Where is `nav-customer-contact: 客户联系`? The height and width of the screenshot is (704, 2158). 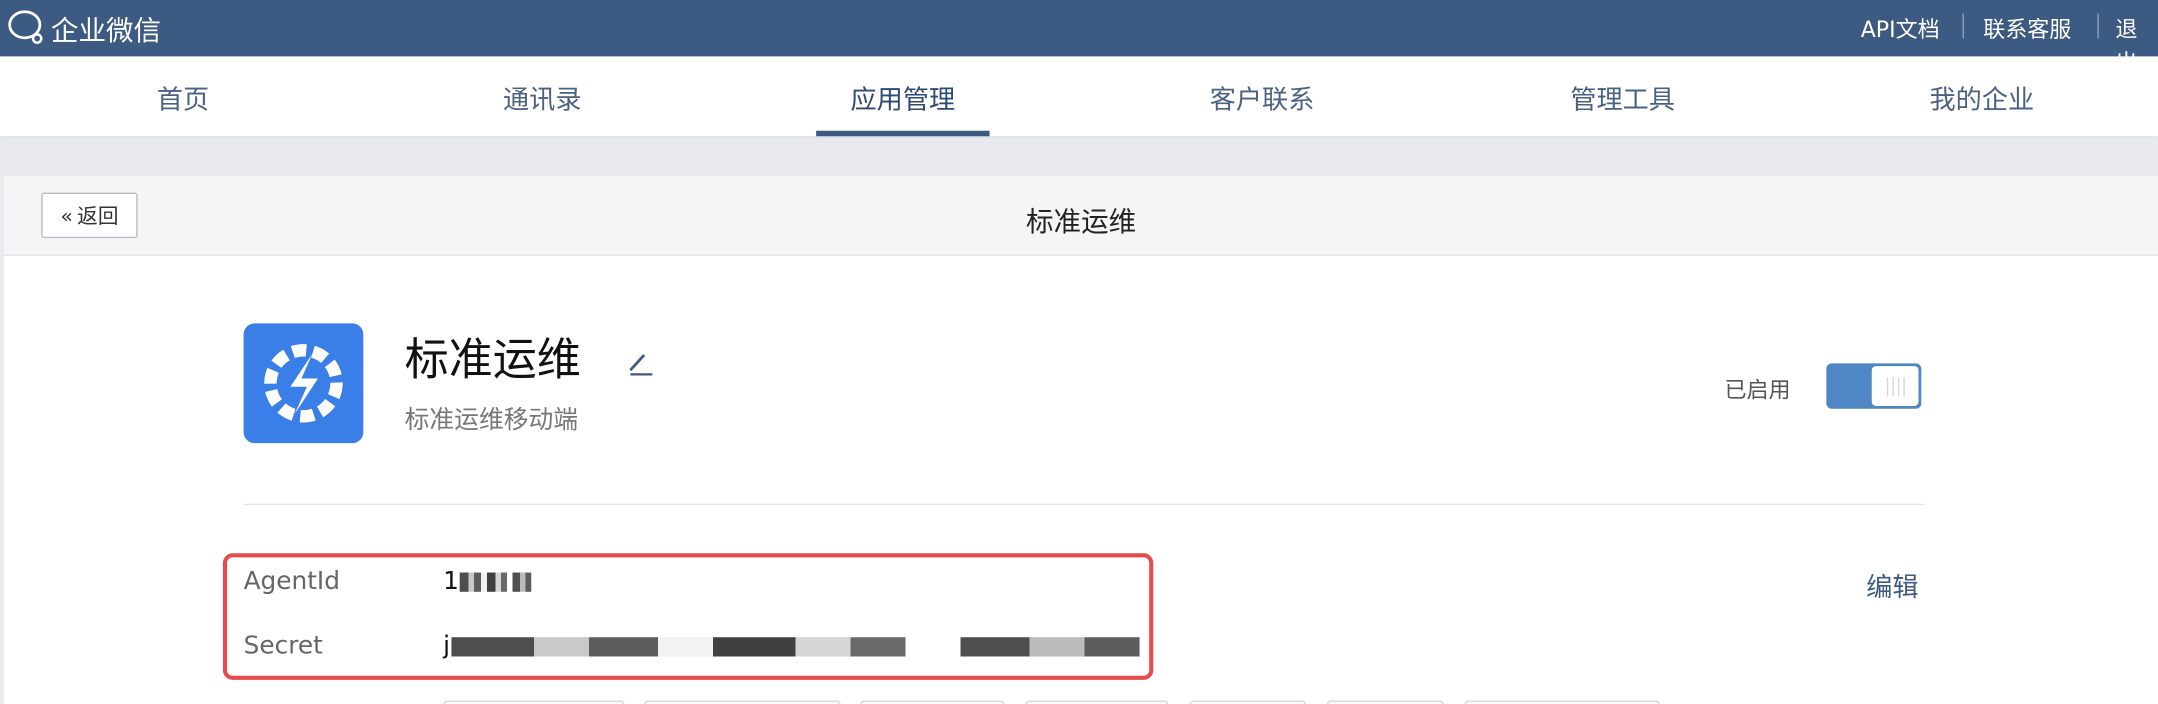
nav-customer-contact: 客户联系 is located at coordinates (1262, 98).